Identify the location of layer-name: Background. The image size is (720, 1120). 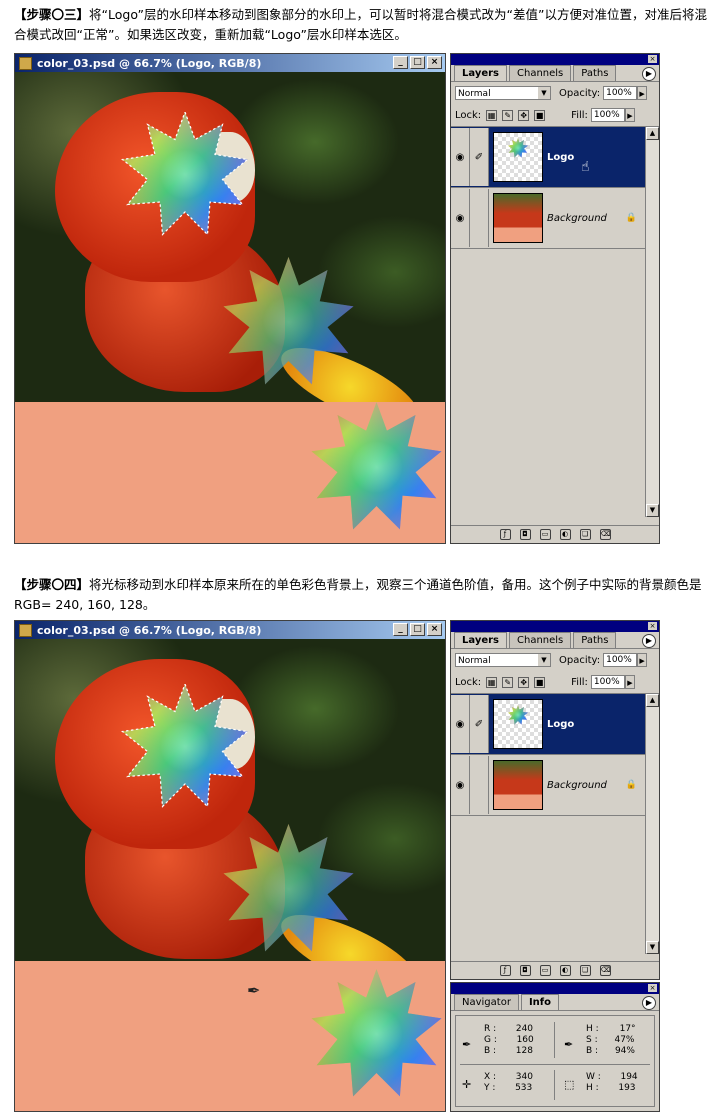
(577, 785).